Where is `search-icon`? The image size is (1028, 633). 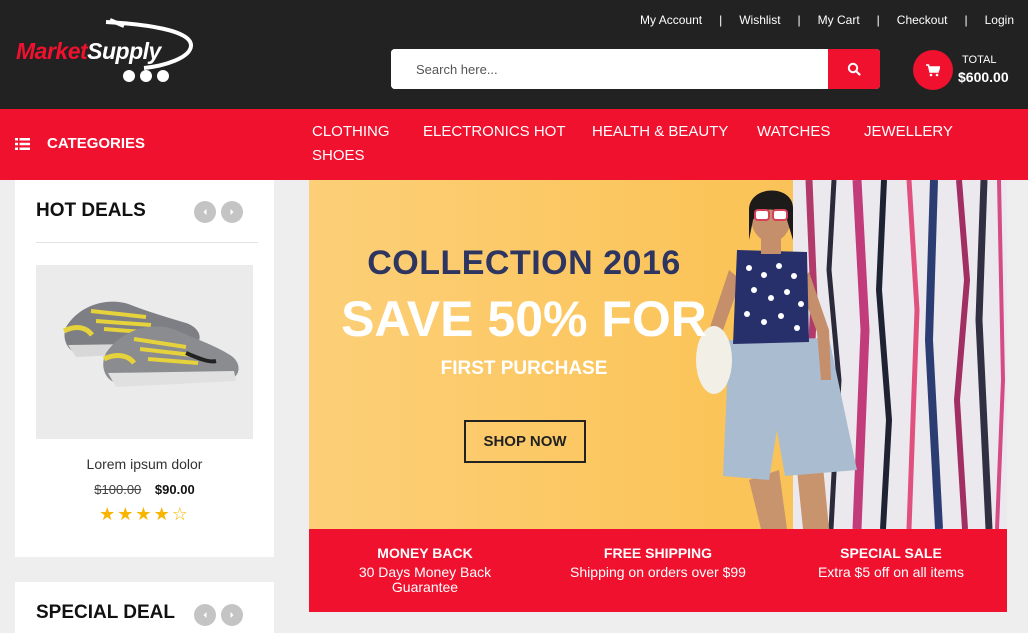
search-icon is located at coordinates (854, 69).